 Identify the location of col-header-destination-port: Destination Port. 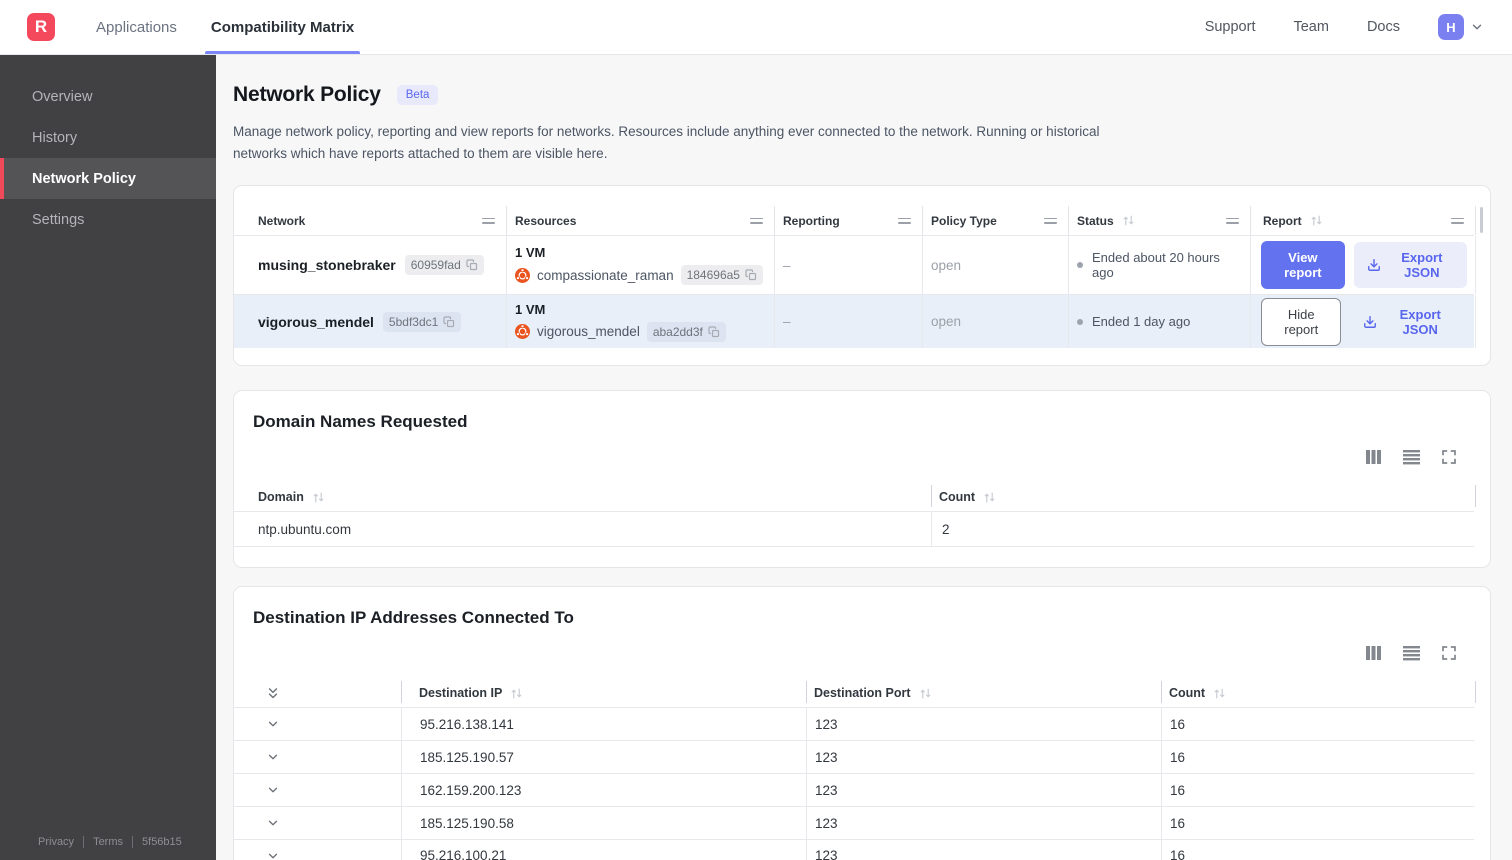
(983, 693).